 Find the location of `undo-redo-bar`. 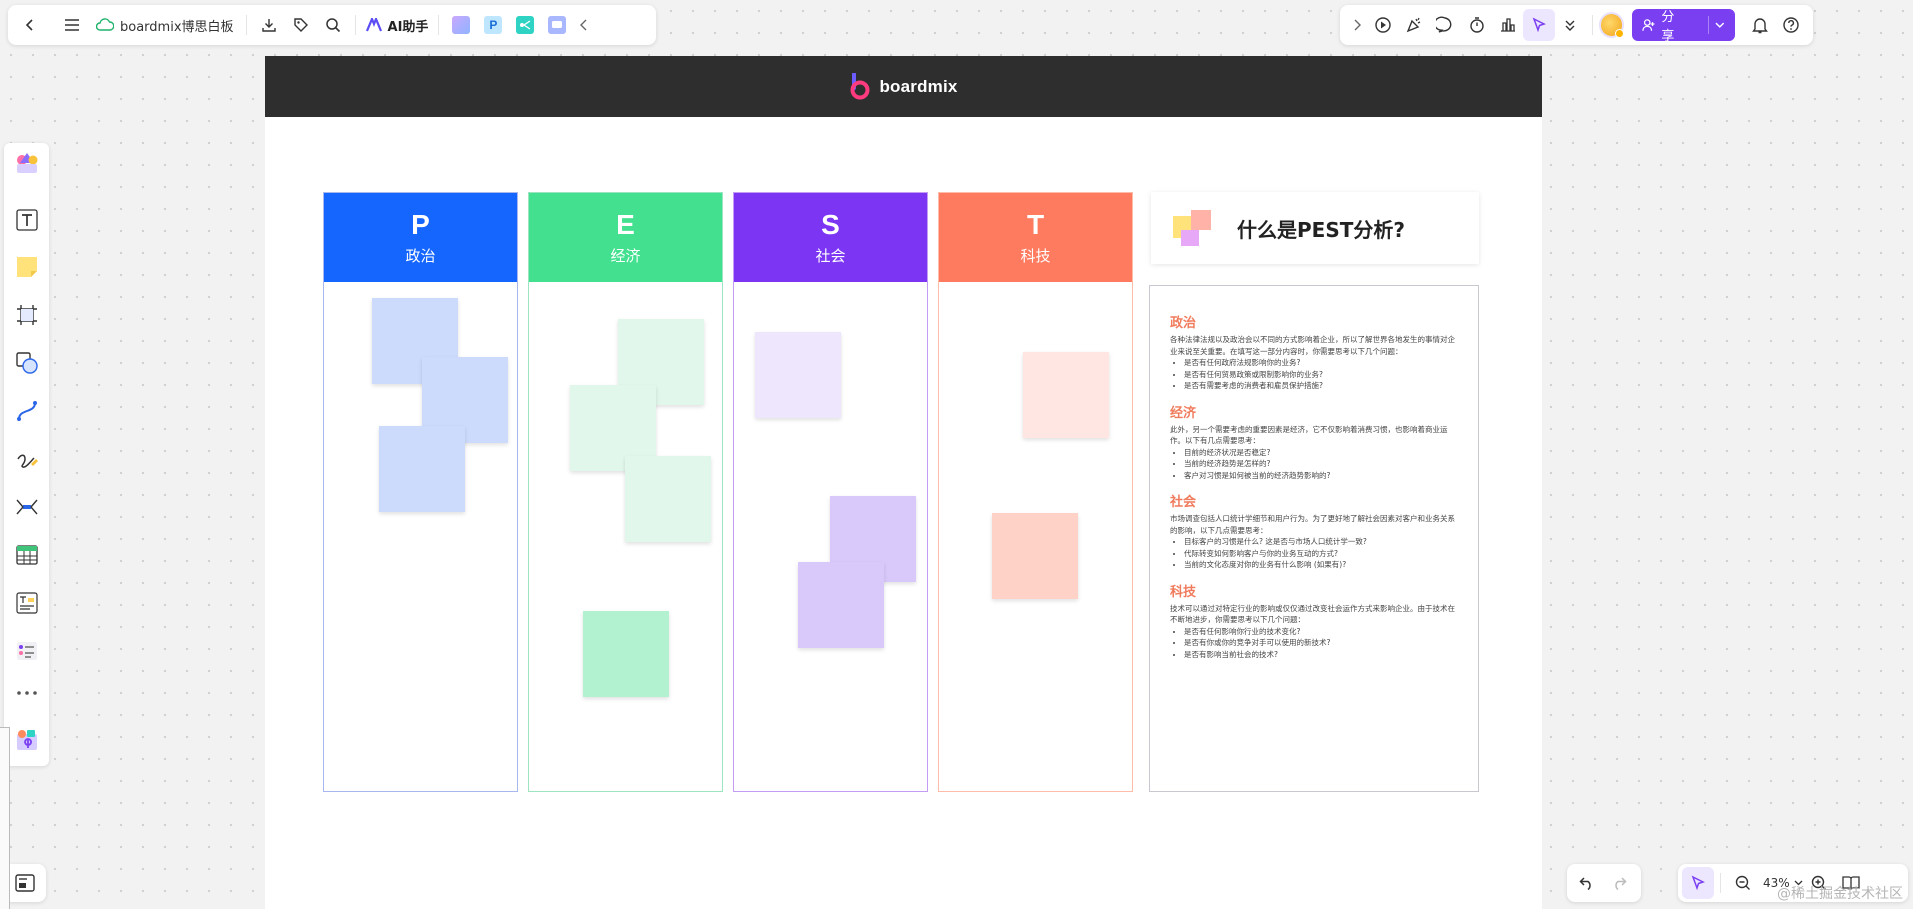

undo-redo-bar is located at coordinates (1604, 883).